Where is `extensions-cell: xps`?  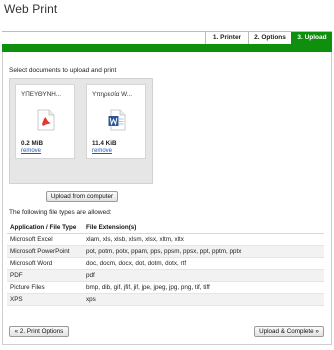
extensions-cell: xps is located at coordinates (203, 299).